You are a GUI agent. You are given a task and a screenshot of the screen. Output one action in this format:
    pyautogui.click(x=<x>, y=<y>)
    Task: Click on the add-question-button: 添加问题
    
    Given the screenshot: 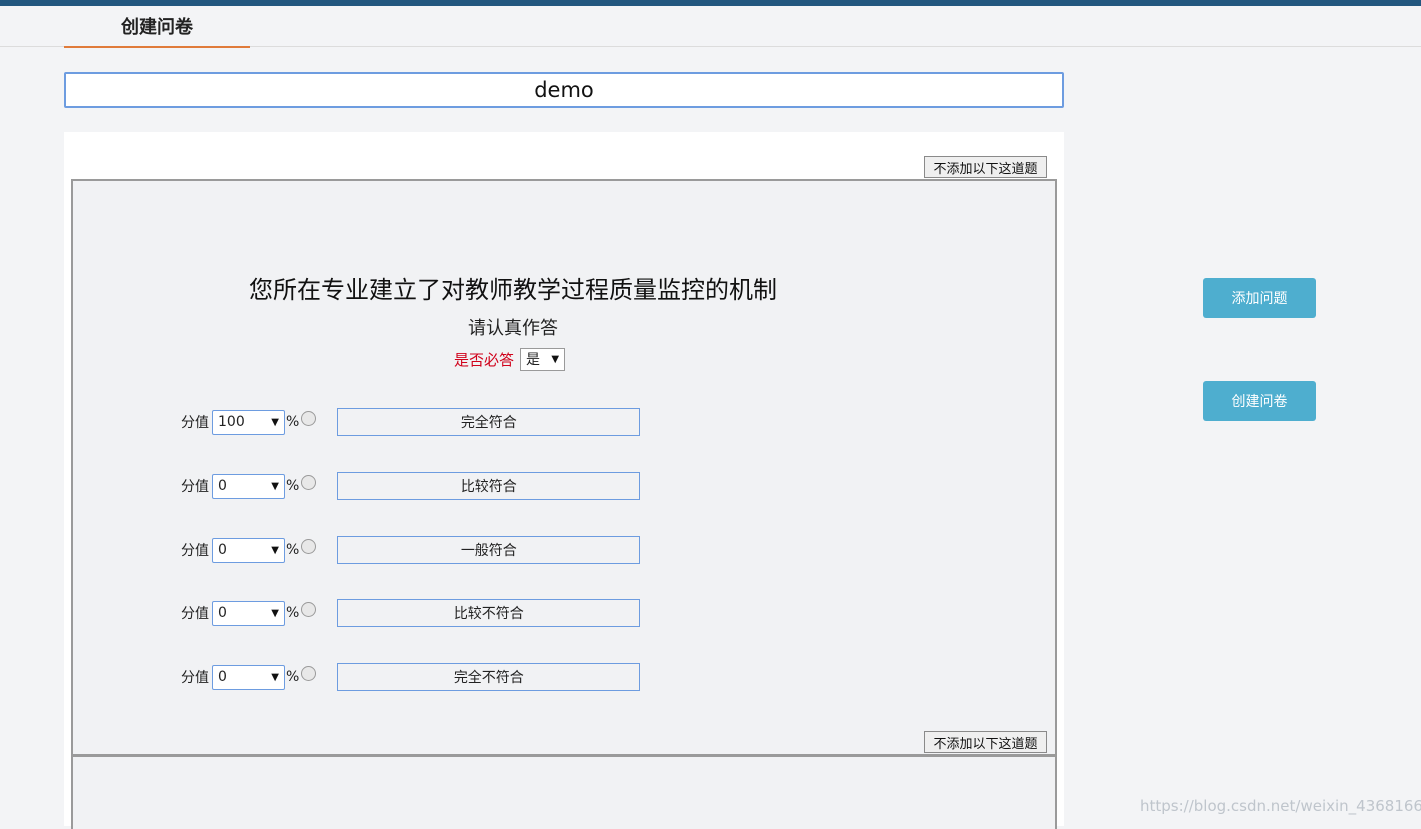 What is the action you would take?
    pyautogui.click(x=1259, y=298)
    